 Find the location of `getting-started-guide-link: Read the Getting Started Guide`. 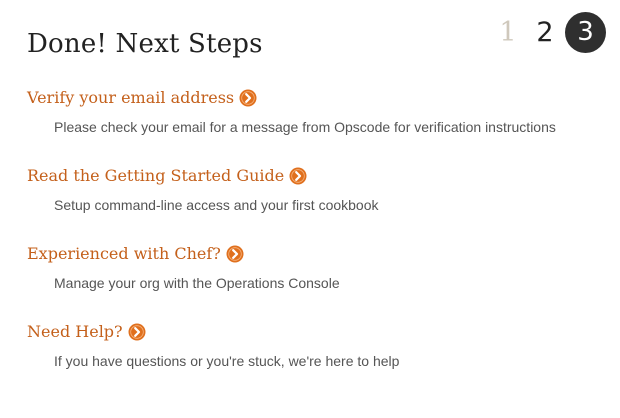

getting-started-guide-link: Read the Getting Started Guide is located at coordinates (167, 176).